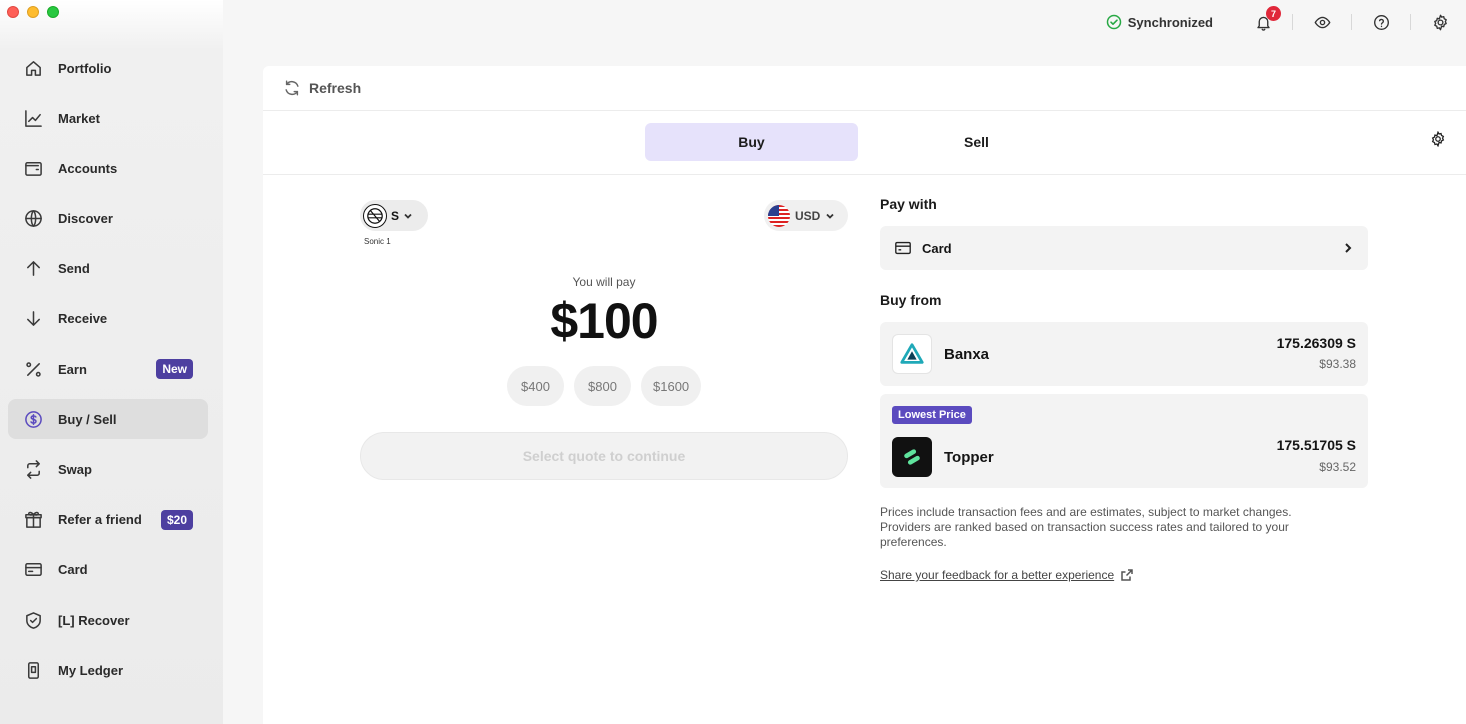 The height and width of the screenshot is (724, 1466). I want to click on sidebar-item-refer: Refer a friend $20, so click(108, 520).